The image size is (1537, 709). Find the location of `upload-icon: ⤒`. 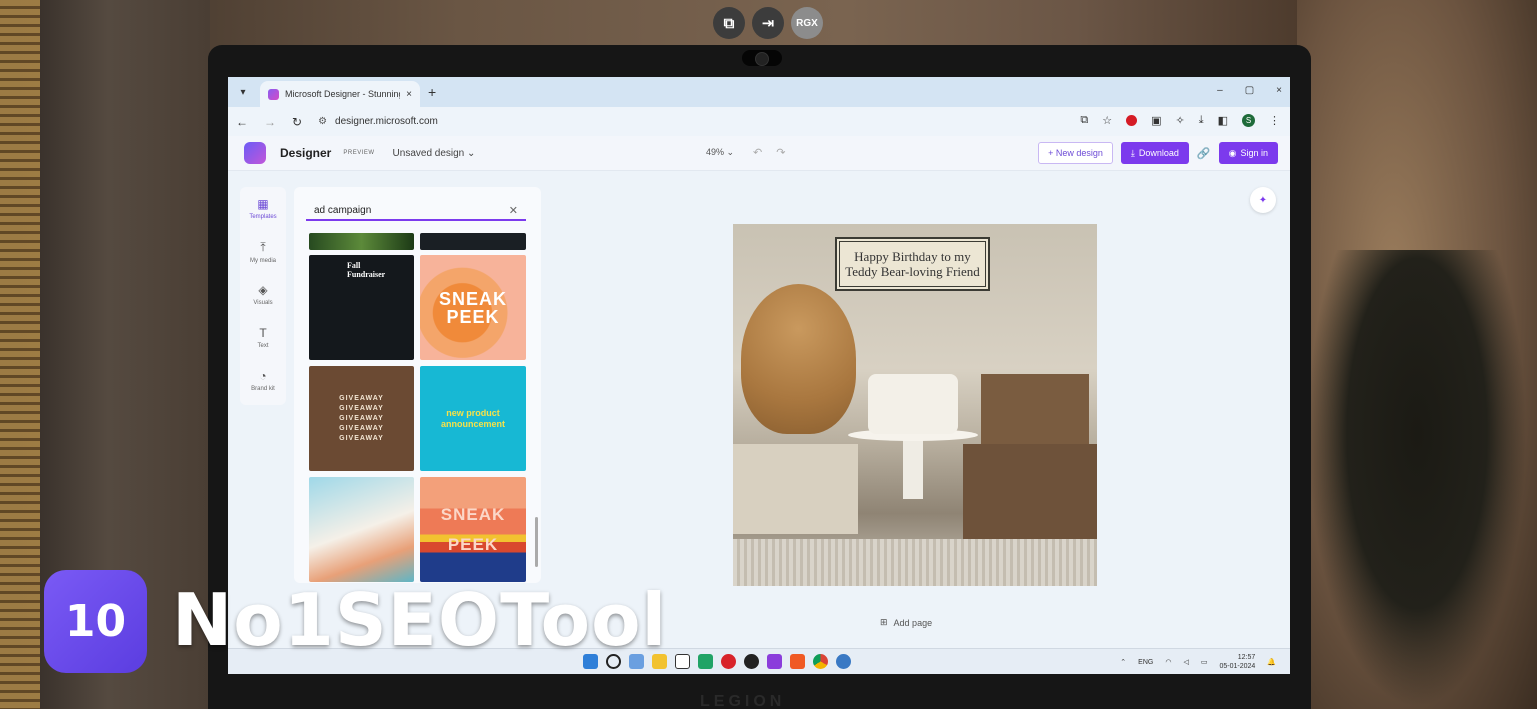

upload-icon: ⤒ is located at coordinates (263, 246).